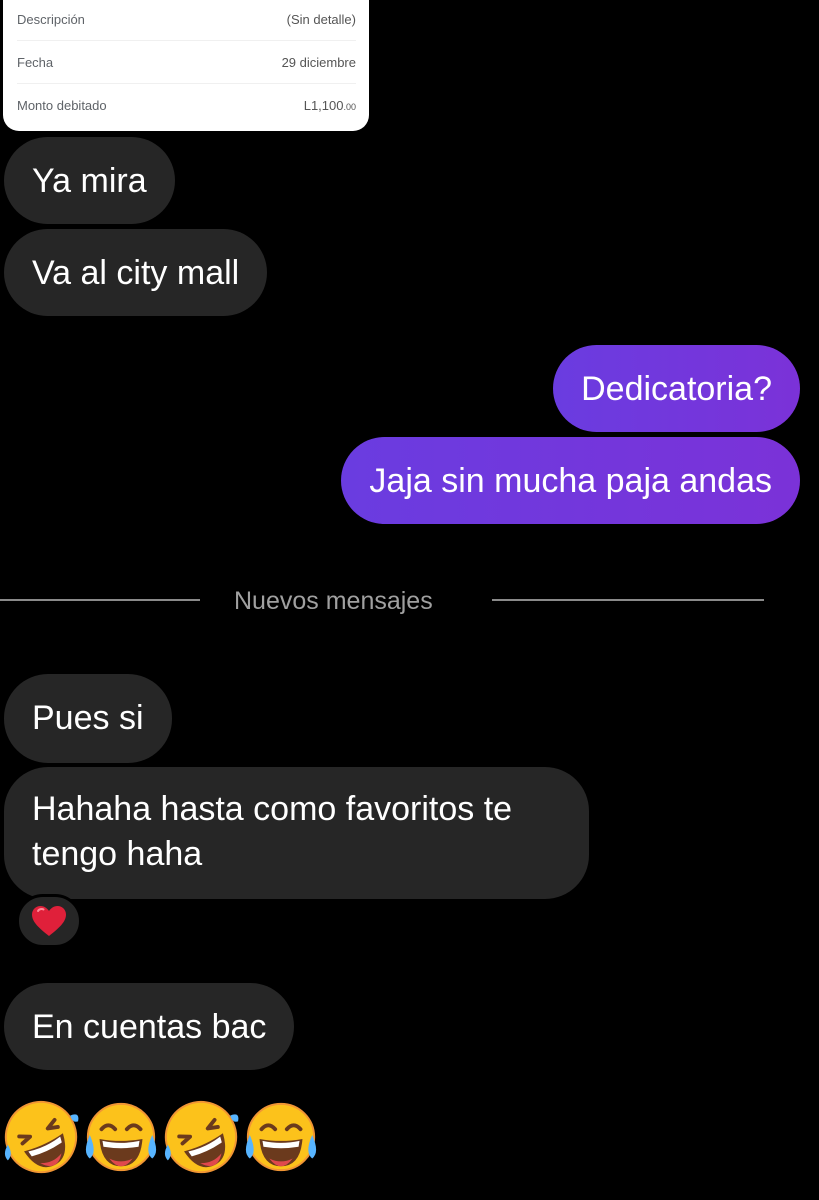  Describe the element at coordinates (321, 19) in the screenshot. I see `receipt-value: (Sin detalle)` at that location.